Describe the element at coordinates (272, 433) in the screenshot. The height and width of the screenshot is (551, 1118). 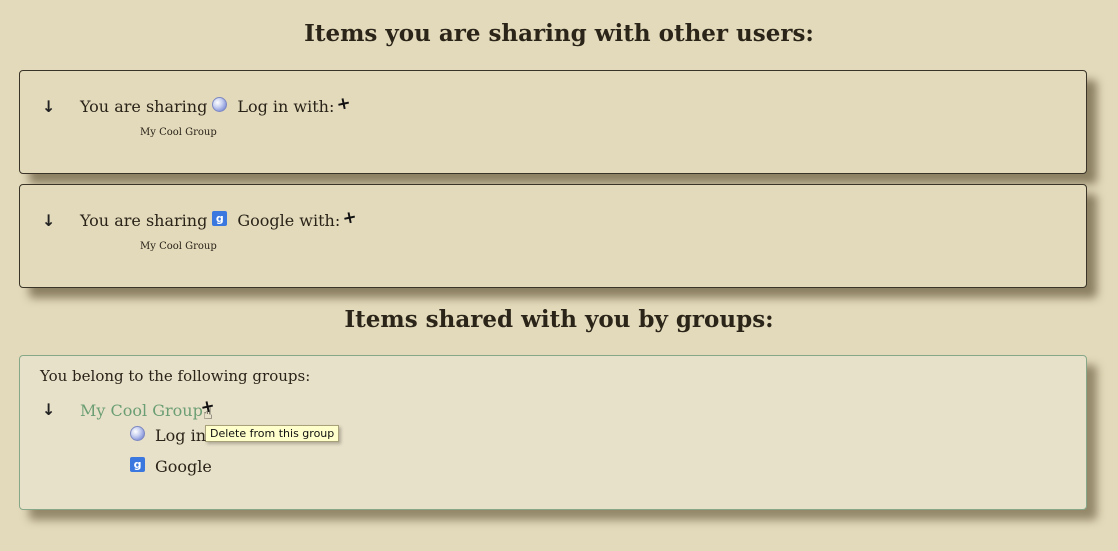
I see `delete-tooltip: Delete from this group` at that location.